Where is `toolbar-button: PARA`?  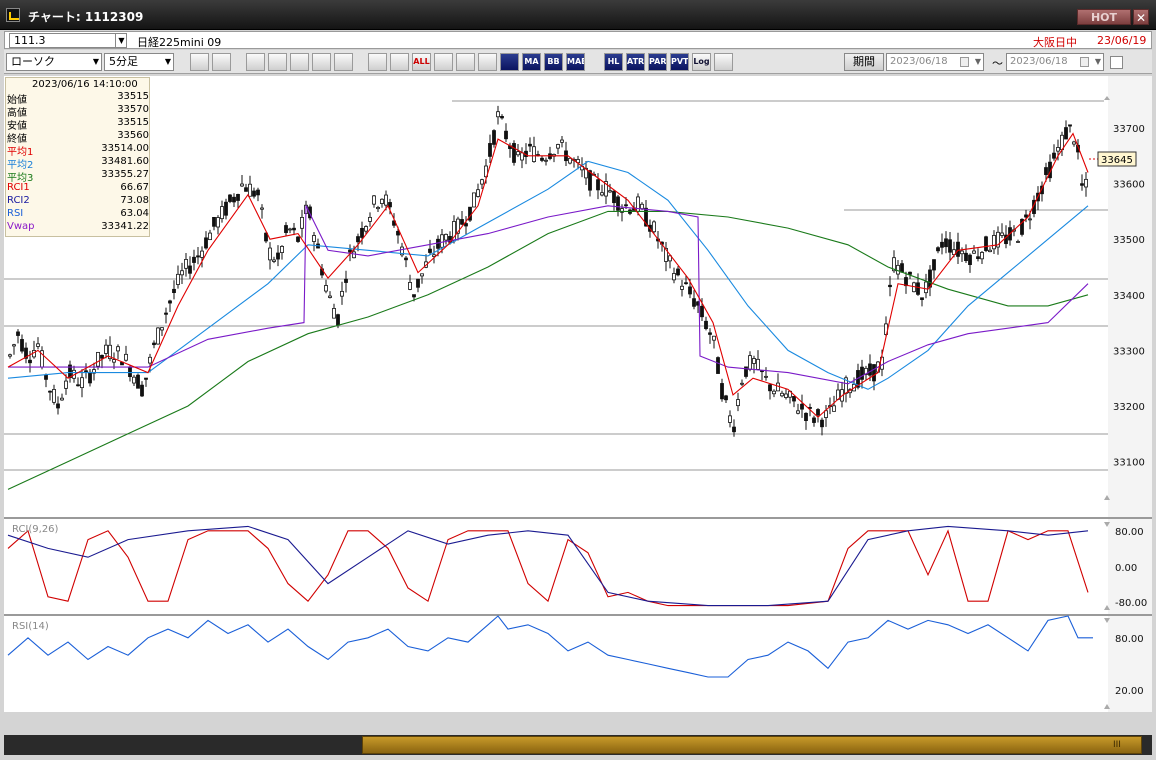
toolbar-button: PARA is located at coordinates (657, 62).